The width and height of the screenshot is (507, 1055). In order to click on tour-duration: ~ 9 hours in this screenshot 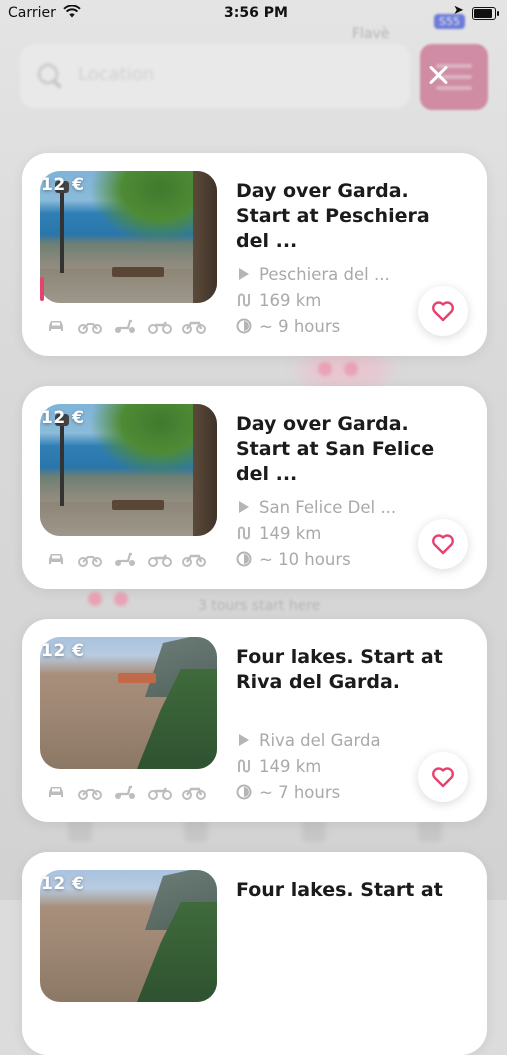, I will do `click(288, 326)`.